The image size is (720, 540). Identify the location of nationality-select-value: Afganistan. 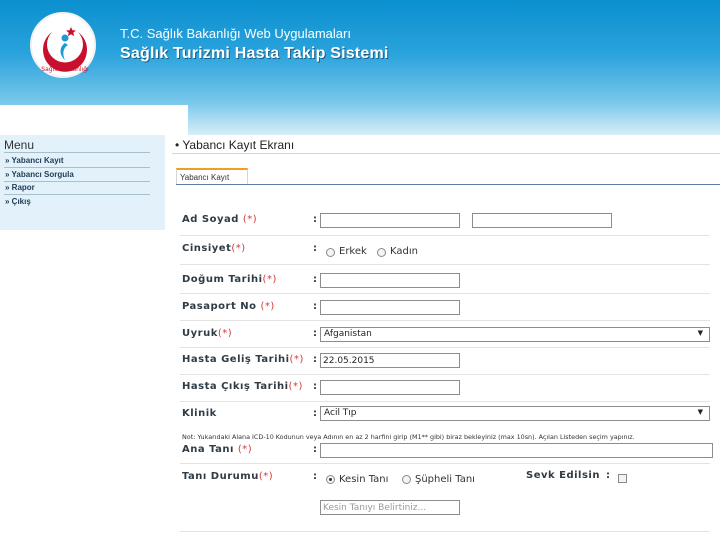
(348, 334).